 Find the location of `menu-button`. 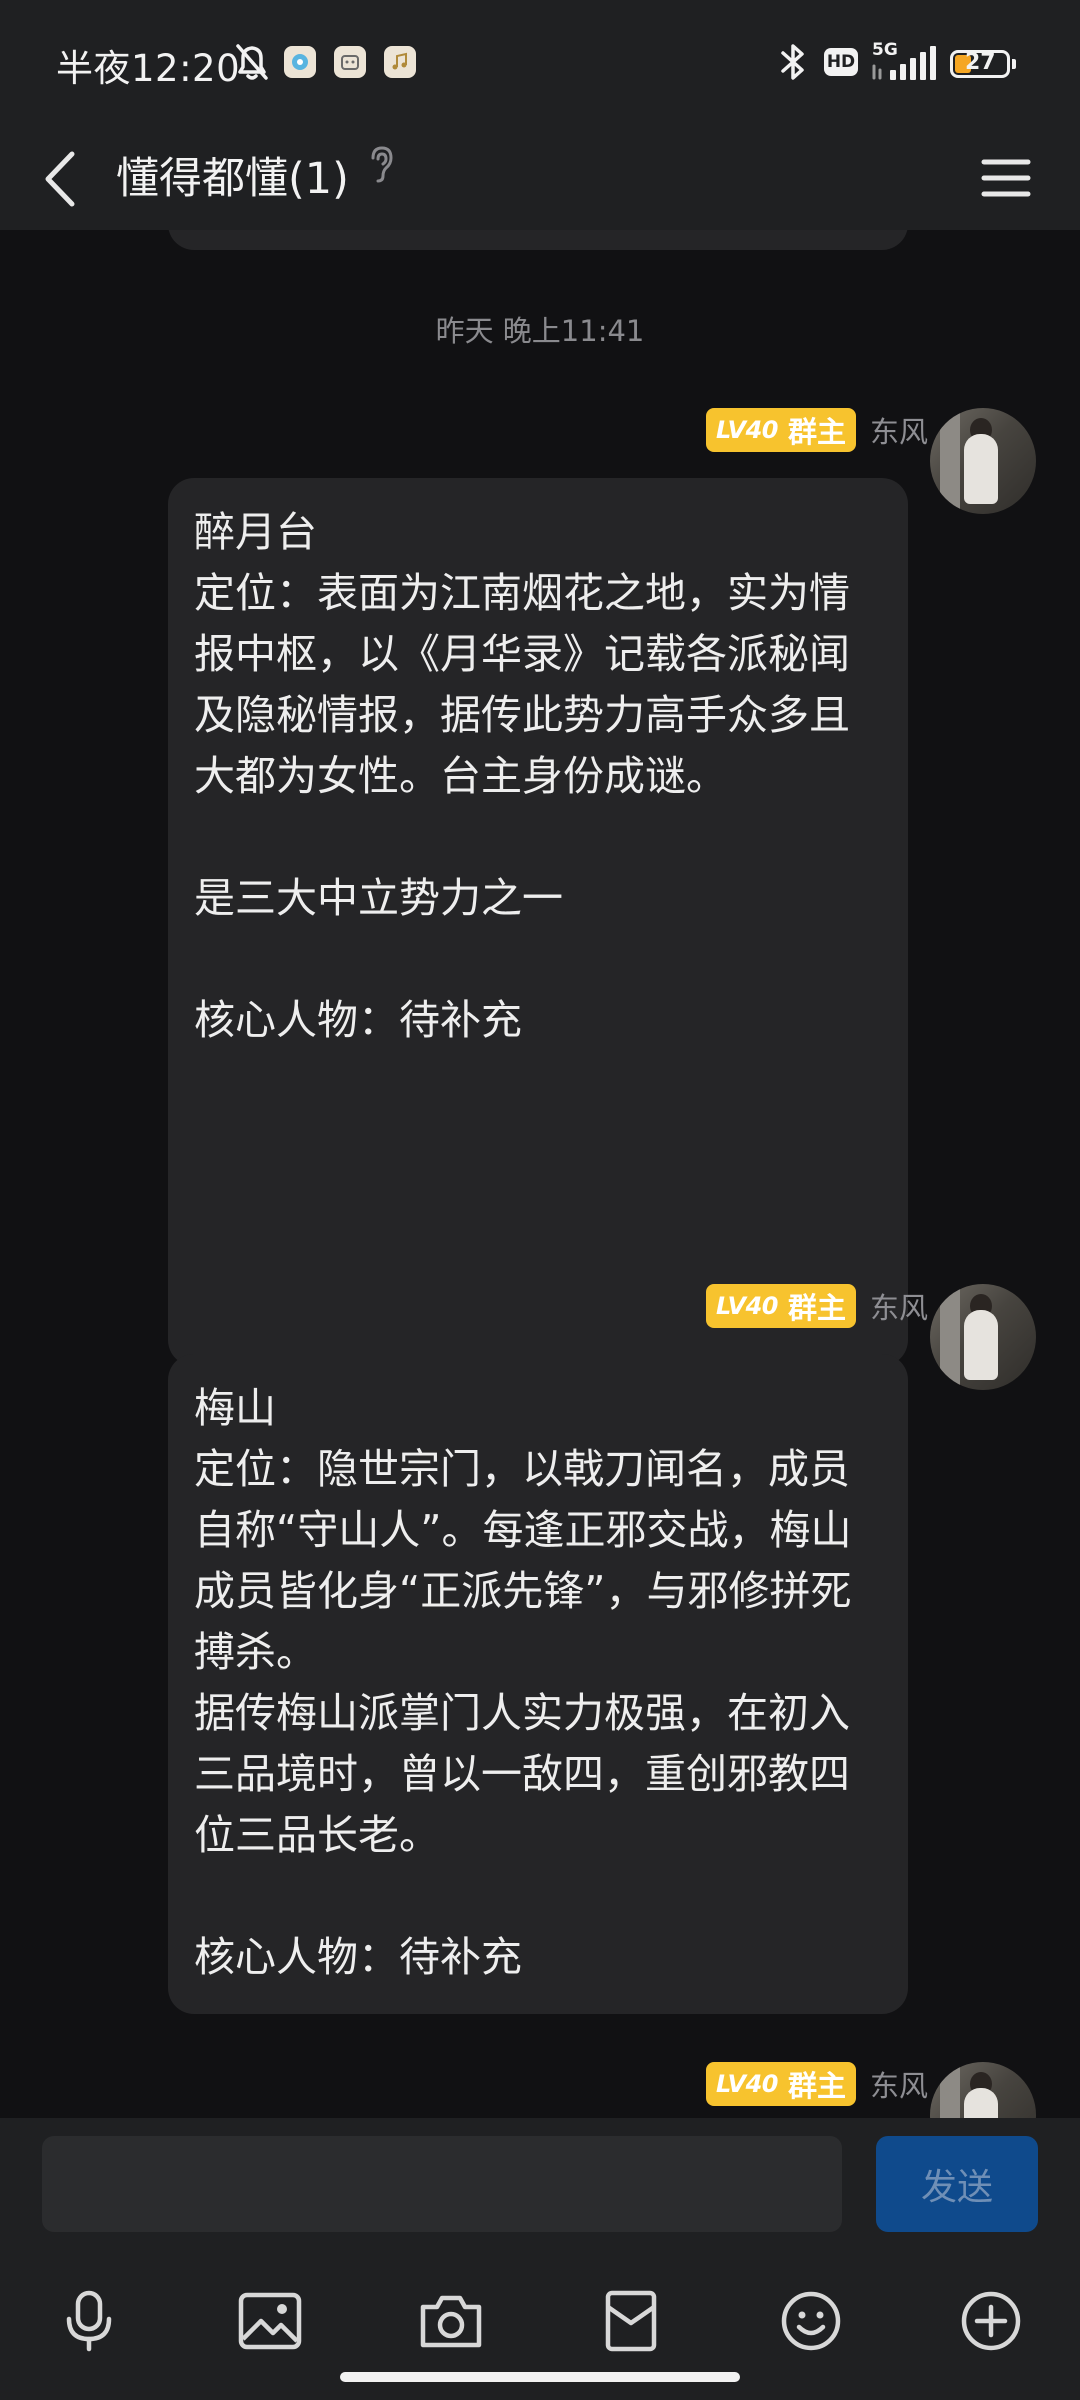

menu-button is located at coordinates (1006, 178).